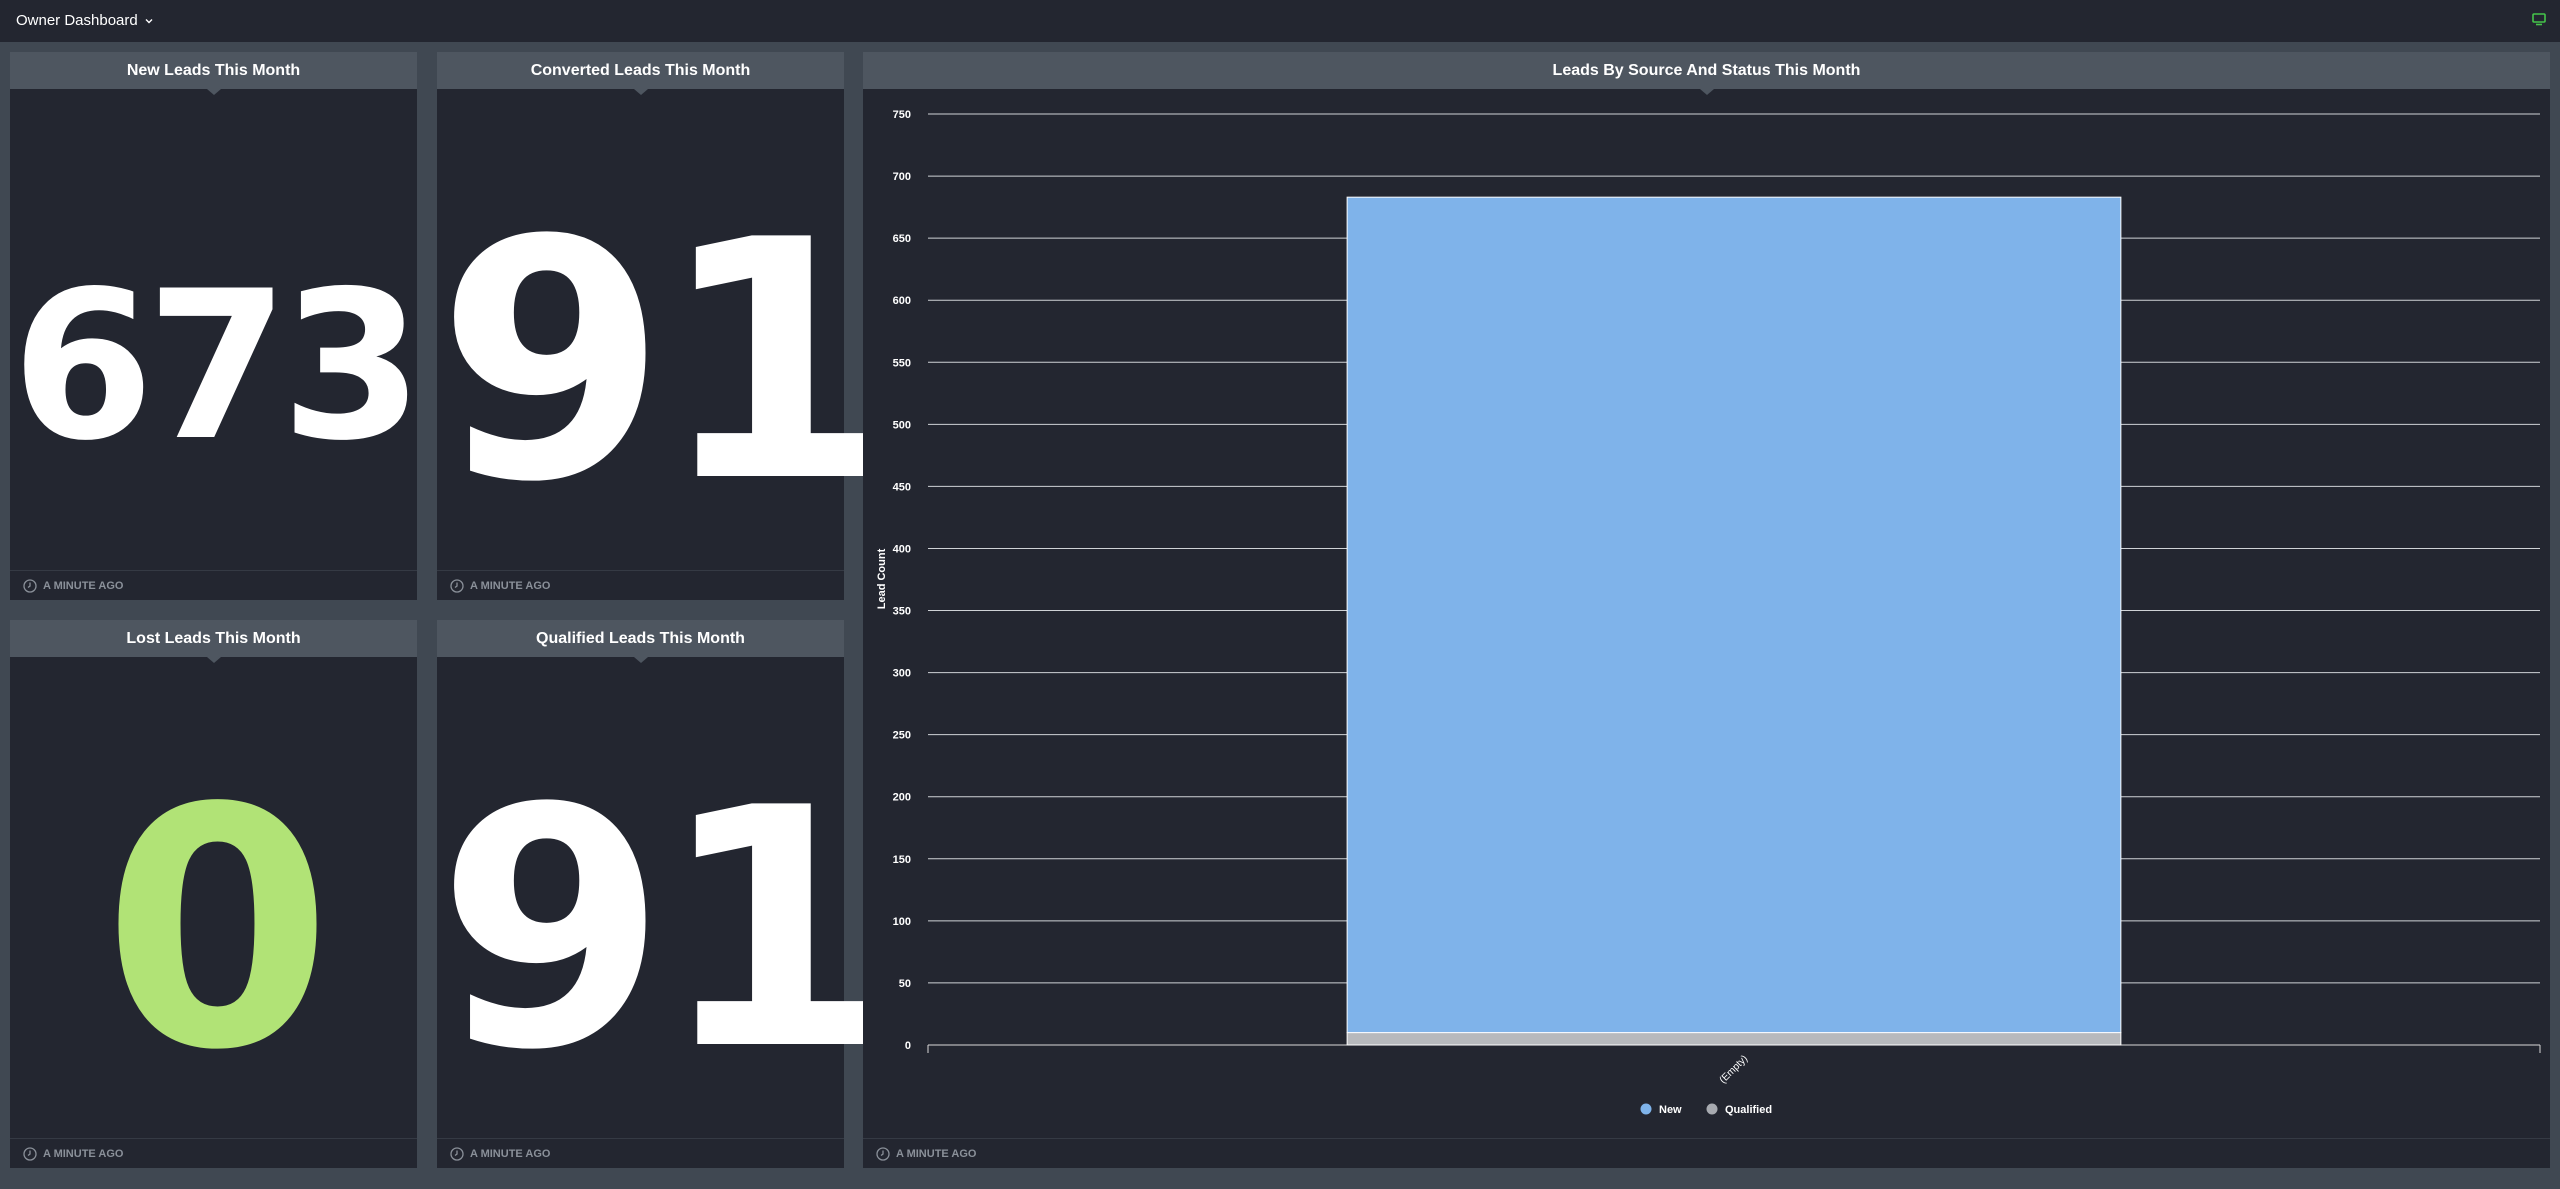 The width and height of the screenshot is (2560, 1189). What do you see at coordinates (902, 363) in the screenshot?
I see `y-tick-label: 550` at bounding box center [902, 363].